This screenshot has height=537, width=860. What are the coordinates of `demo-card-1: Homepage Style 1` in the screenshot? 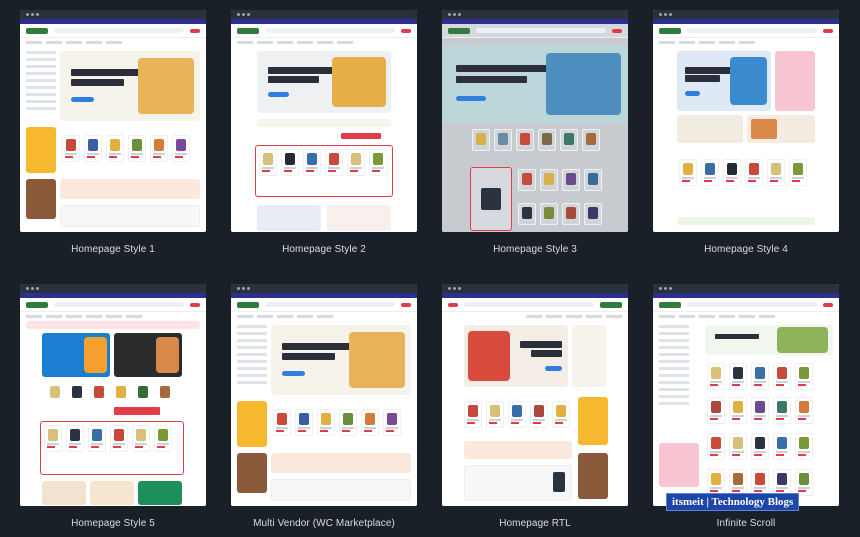 It's located at (113, 132).